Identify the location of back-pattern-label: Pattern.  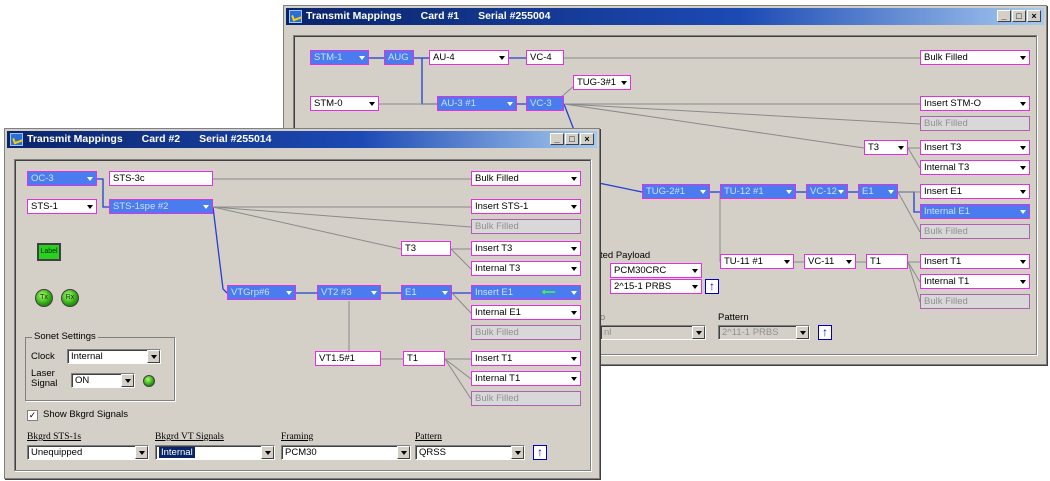
(733, 317).